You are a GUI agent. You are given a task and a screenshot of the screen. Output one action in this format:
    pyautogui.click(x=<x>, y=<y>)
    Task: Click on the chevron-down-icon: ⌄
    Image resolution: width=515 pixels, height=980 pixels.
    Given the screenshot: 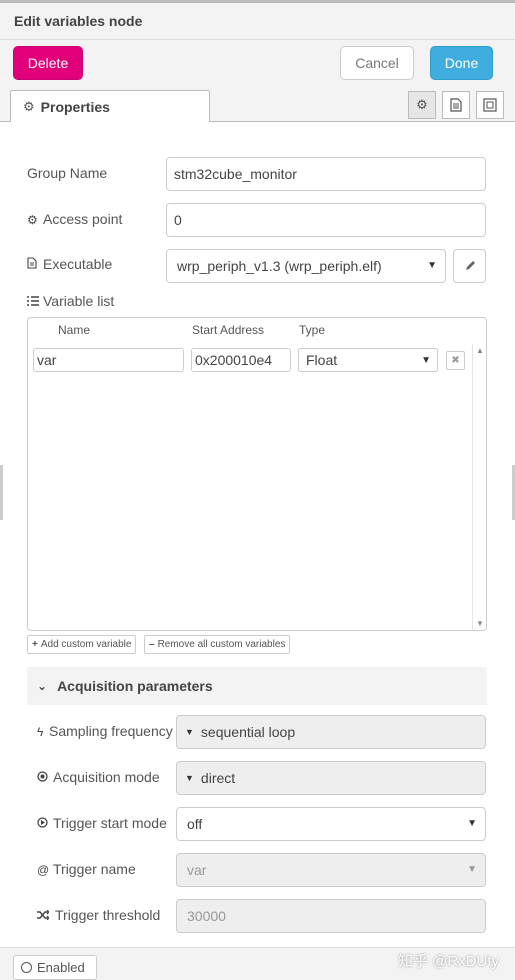 What is the action you would take?
    pyautogui.click(x=42, y=686)
    